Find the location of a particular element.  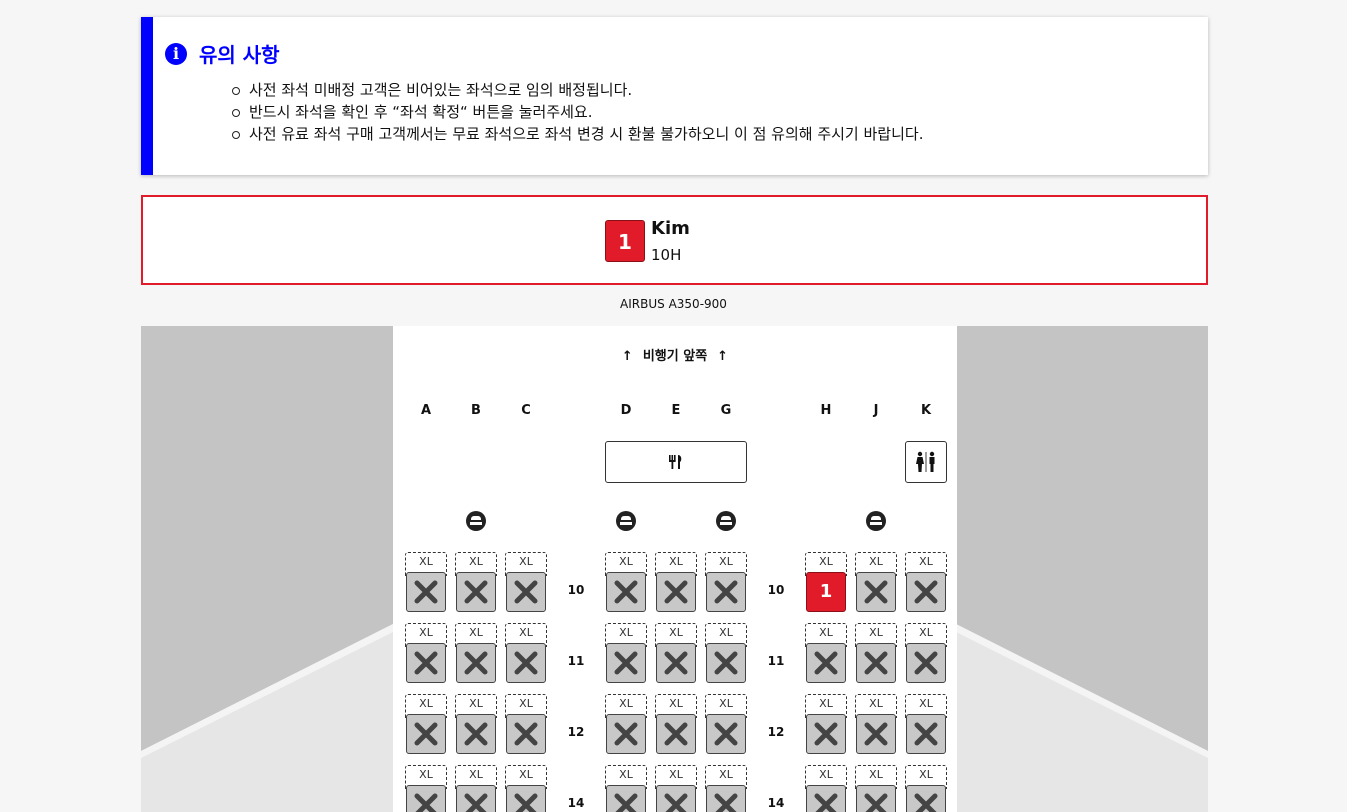

seat-10B: XL is located at coordinates (476, 582).